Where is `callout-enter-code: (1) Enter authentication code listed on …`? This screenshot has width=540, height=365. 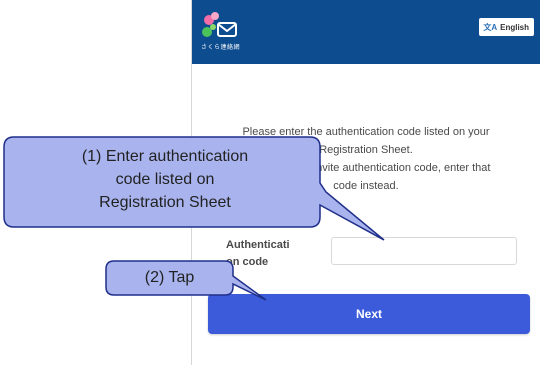 callout-enter-code: (1) Enter authentication code listed on … is located at coordinates (165, 179).